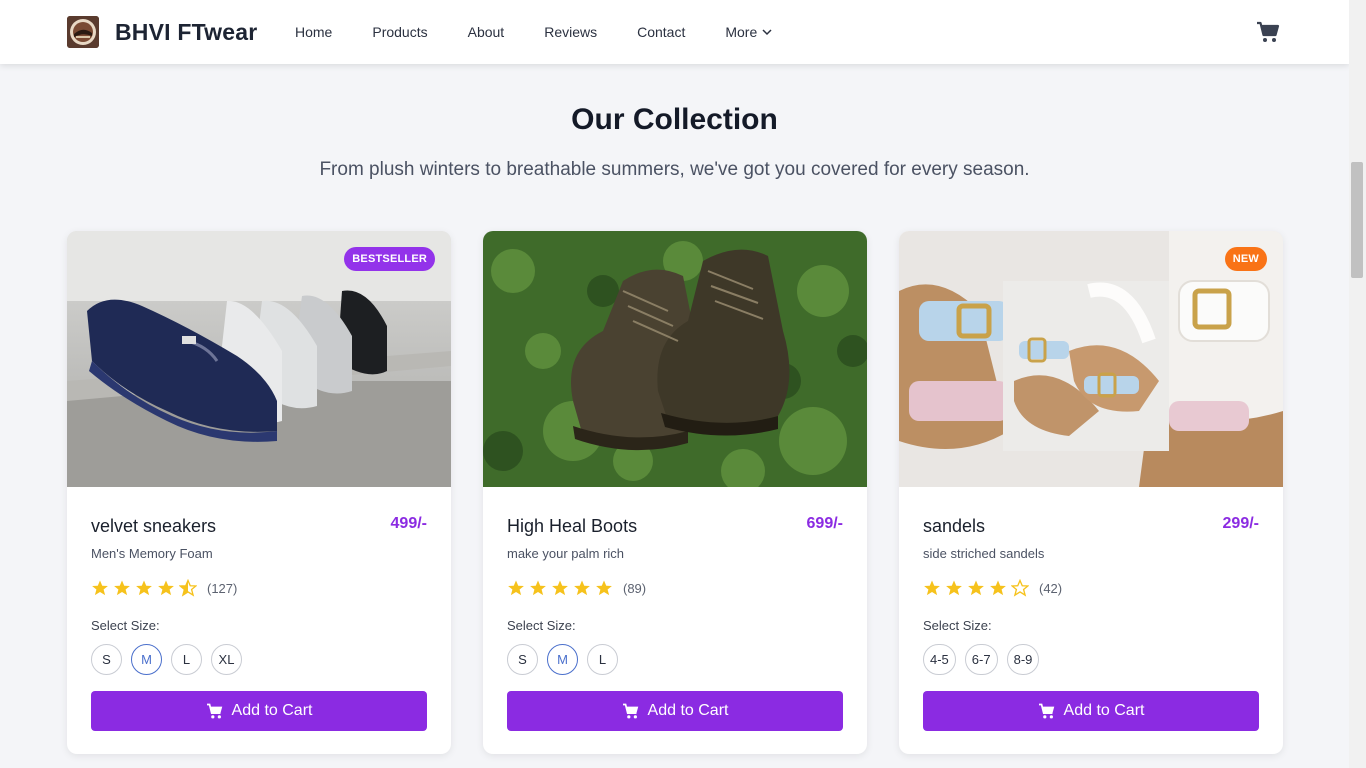  What do you see at coordinates (389, 259) in the screenshot?
I see `bestseller-badge: BESTSELLER` at bounding box center [389, 259].